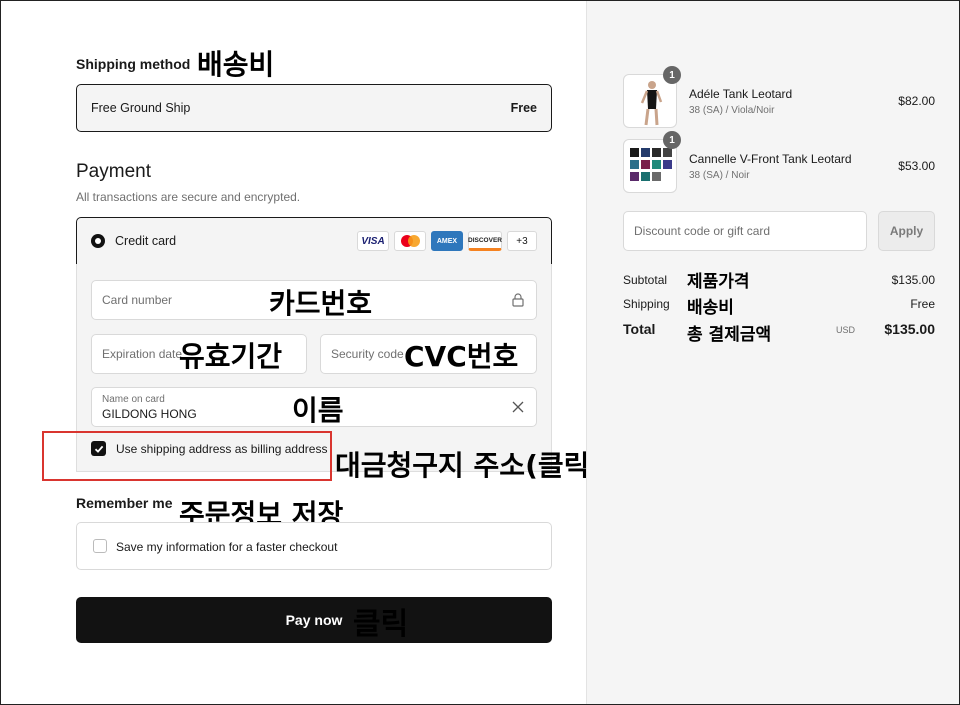  What do you see at coordinates (702, 231) in the screenshot?
I see `discount-placeholder: Discount code or gift card` at bounding box center [702, 231].